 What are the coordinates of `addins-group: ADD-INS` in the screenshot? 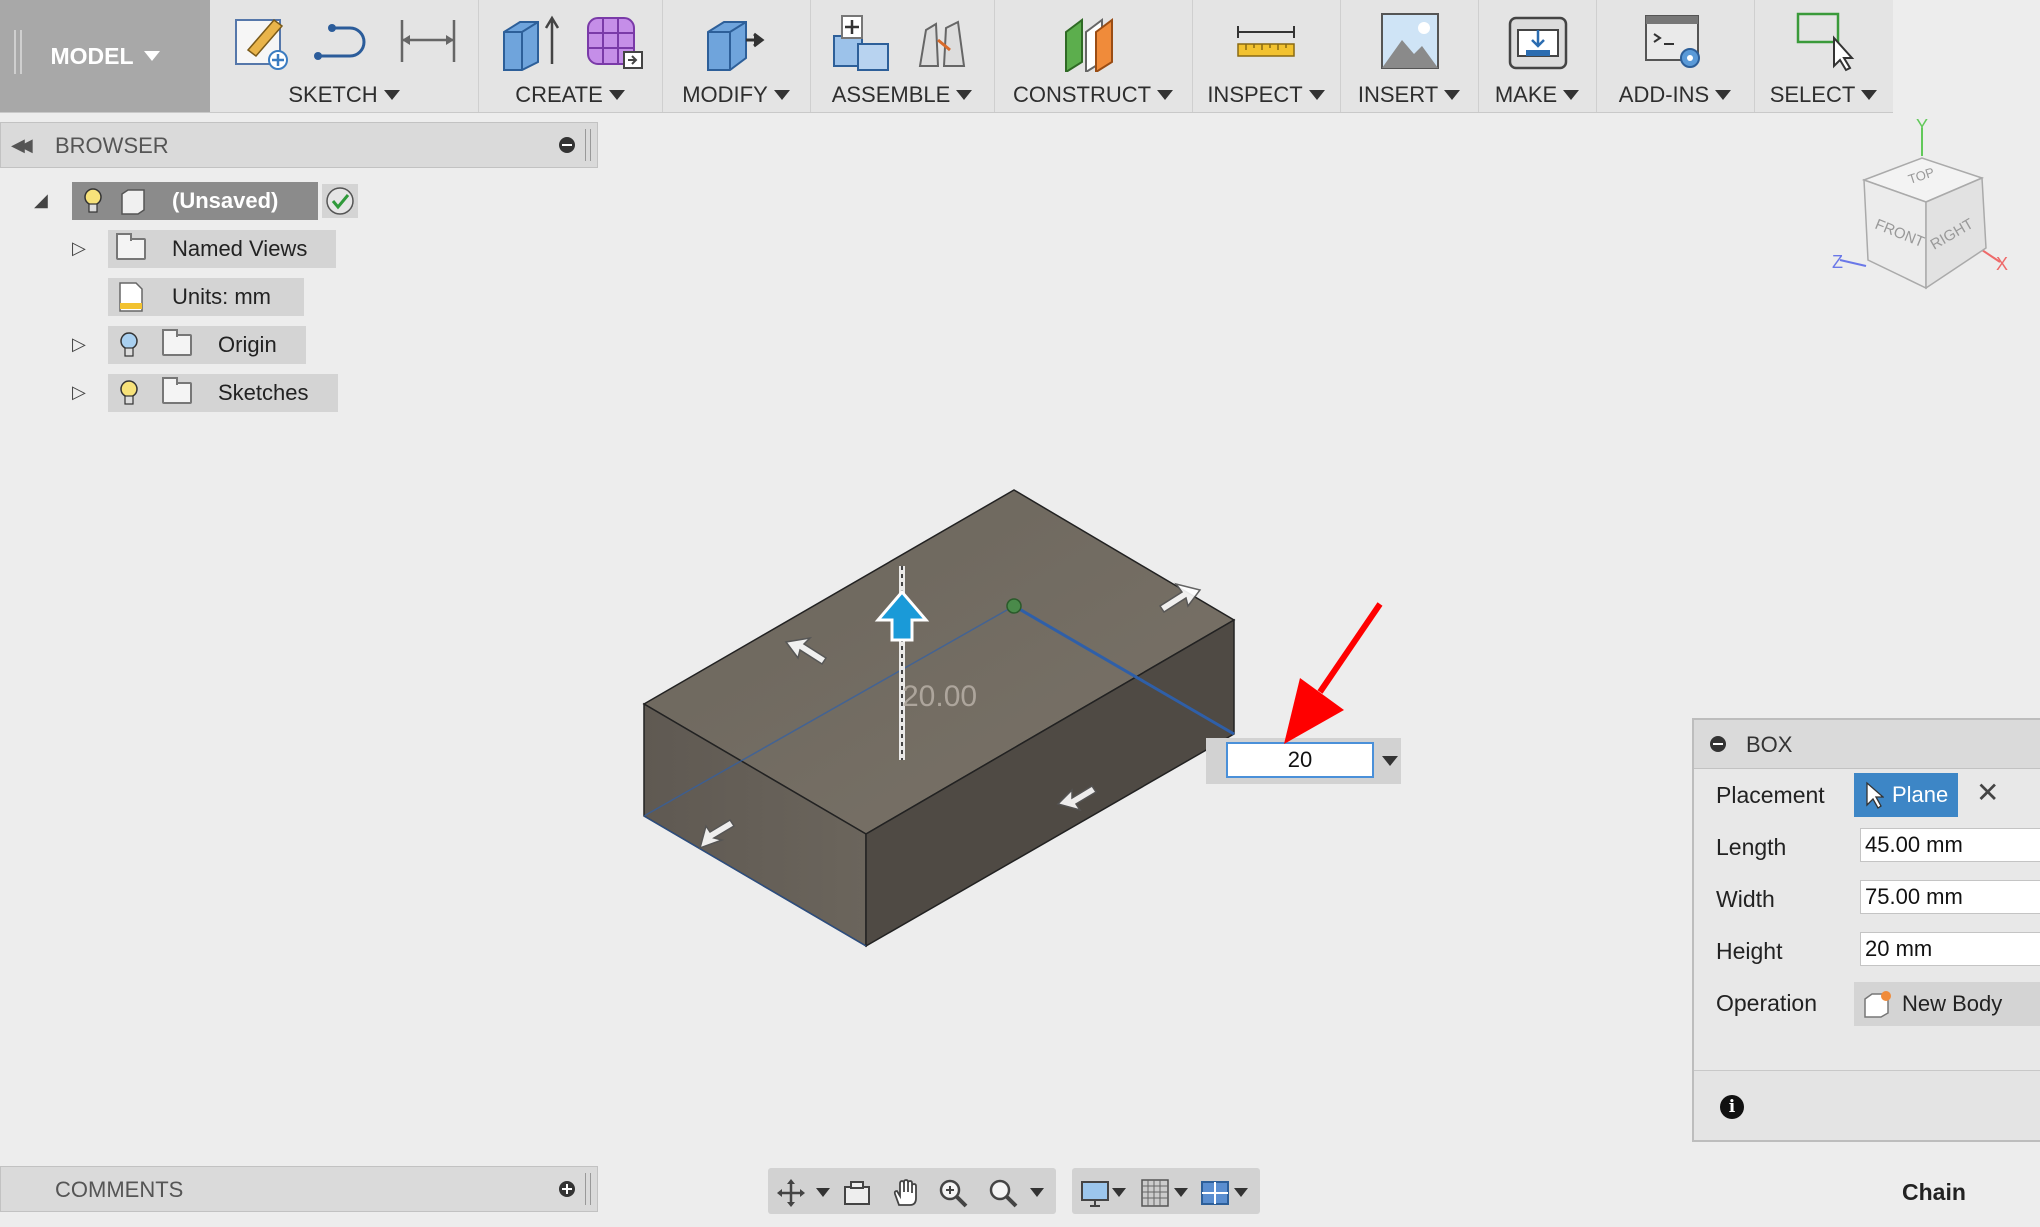 It's located at (1675, 56).